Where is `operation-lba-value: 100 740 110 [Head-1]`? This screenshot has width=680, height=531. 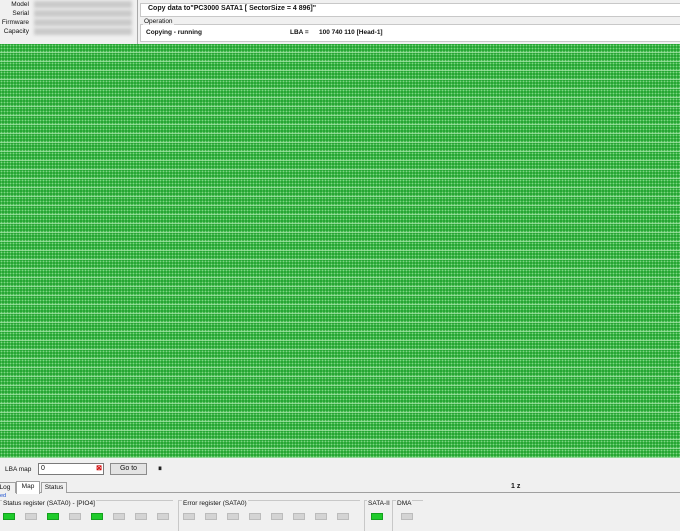 operation-lba-value: 100 740 110 [Head-1] is located at coordinates (351, 32).